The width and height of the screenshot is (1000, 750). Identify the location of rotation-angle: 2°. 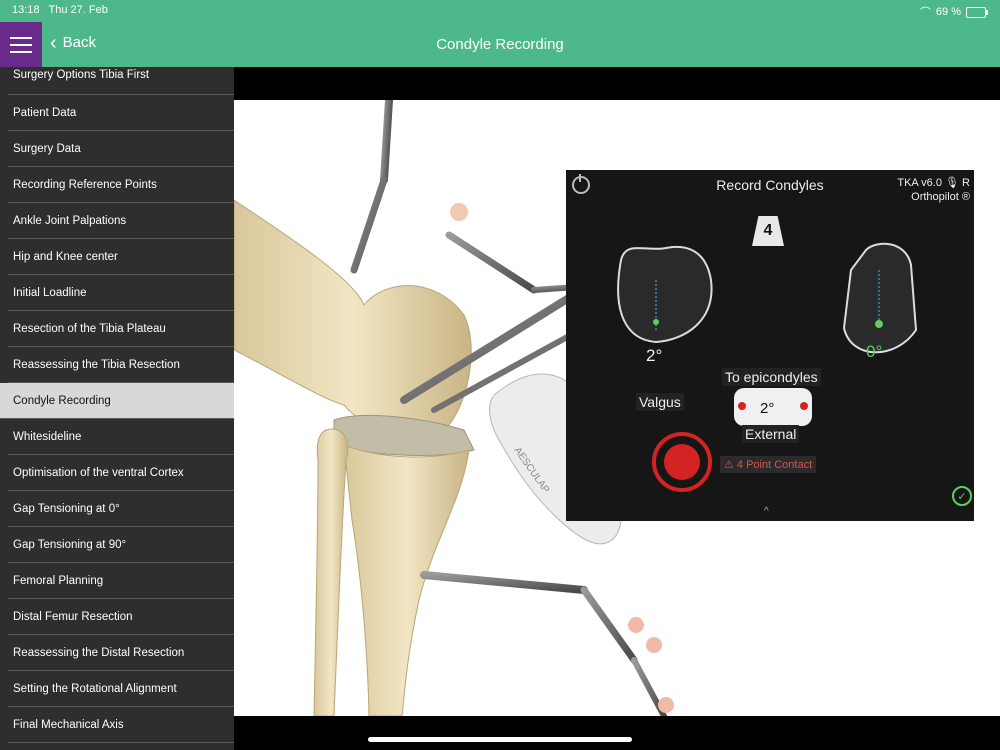
(767, 408).